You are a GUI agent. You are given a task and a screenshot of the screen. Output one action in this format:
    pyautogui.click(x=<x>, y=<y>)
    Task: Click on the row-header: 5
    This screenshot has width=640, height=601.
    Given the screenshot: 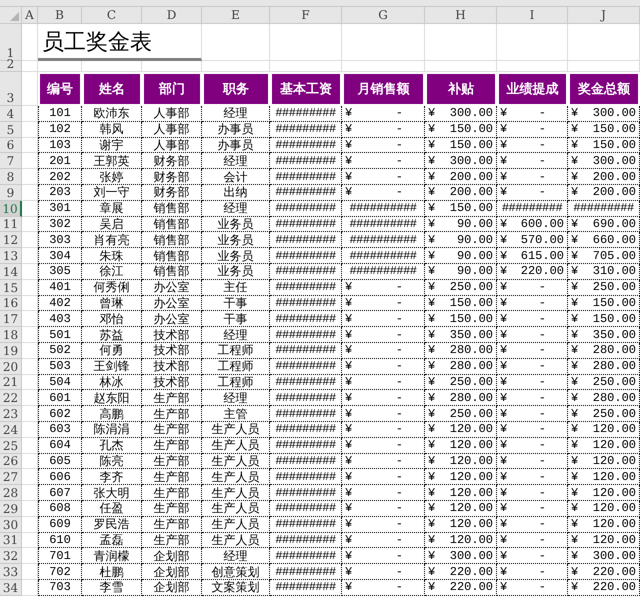 What is the action you would take?
    pyautogui.click(x=11, y=130)
    